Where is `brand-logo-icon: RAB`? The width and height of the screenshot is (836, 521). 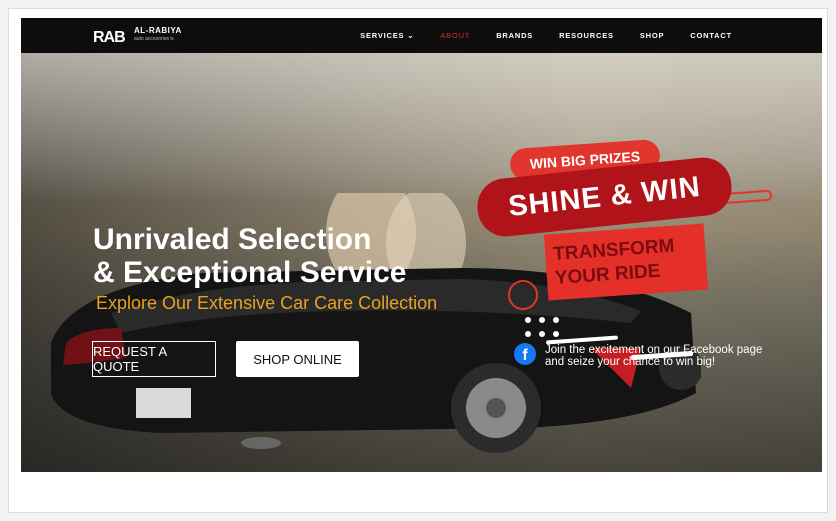 brand-logo-icon: RAB is located at coordinates (110, 36).